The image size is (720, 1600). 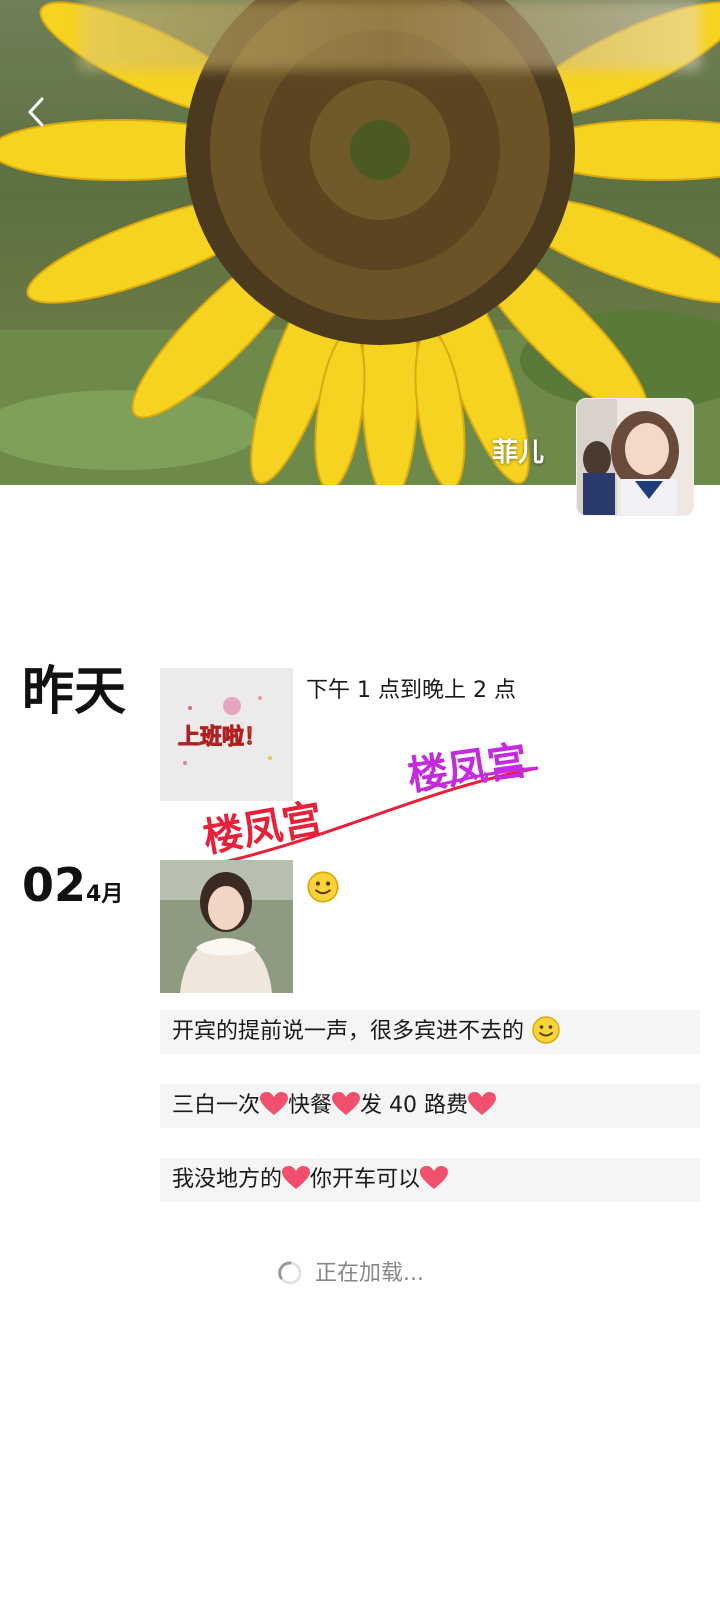 What do you see at coordinates (365, 1179) in the screenshot?
I see `message-text: 你开车可以` at bounding box center [365, 1179].